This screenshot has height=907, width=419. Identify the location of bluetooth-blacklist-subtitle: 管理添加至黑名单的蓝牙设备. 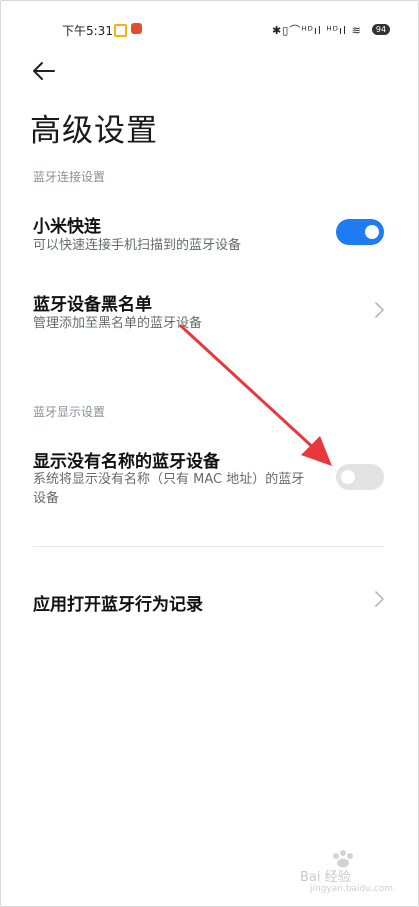
(118, 323).